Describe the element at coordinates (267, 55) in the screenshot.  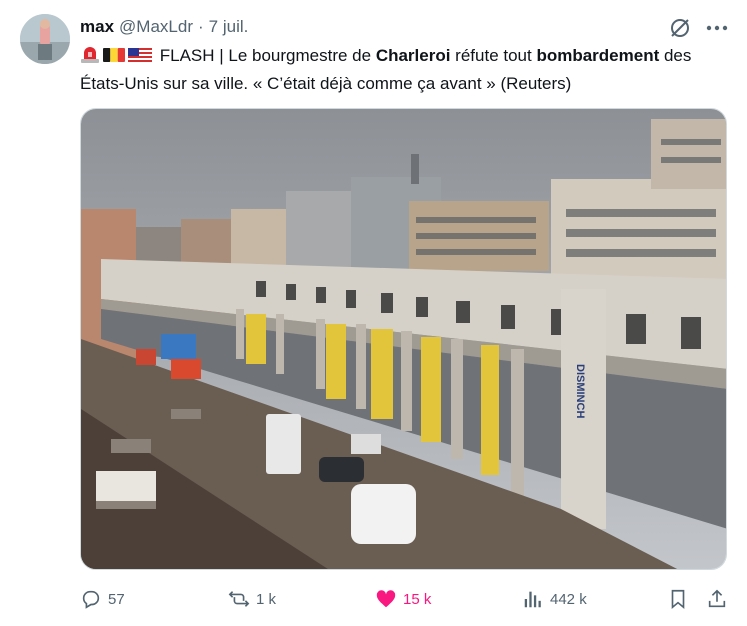
I see `tweet-text-part: FLASH | Le bourgmestre de` at that location.